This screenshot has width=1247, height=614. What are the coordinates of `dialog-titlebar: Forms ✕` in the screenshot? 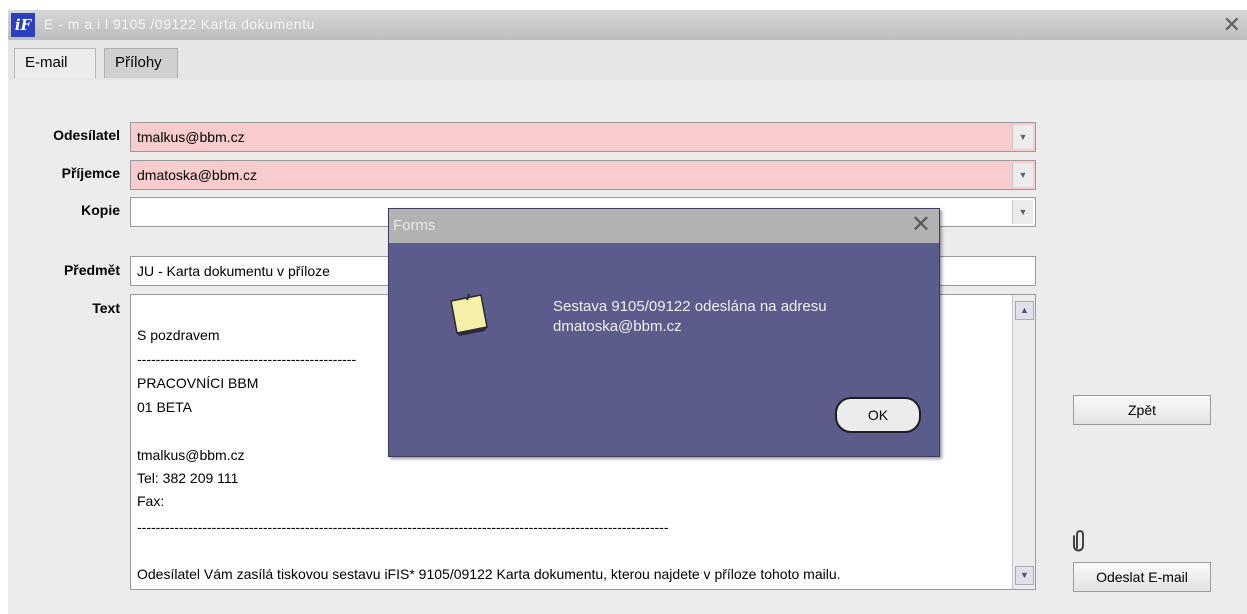 It's located at (664, 226).